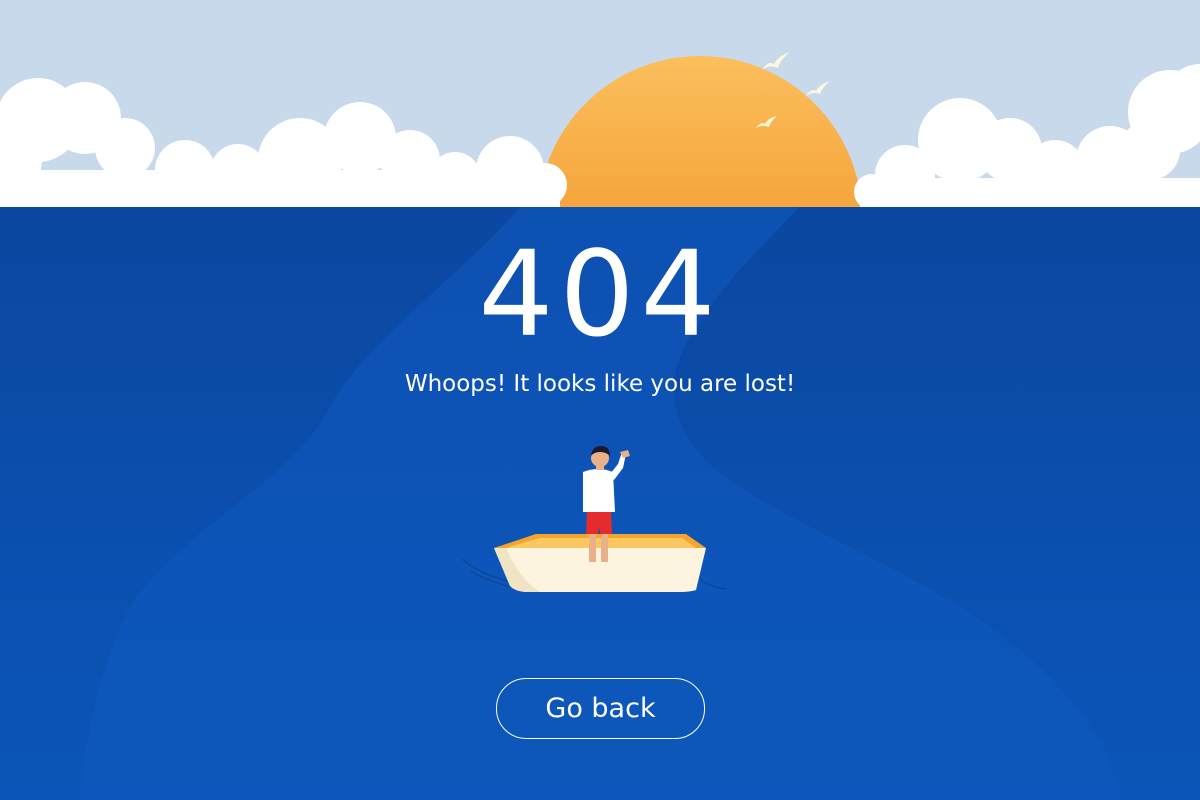 The height and width of the screenshot is (800, 1200). I want to click on man-in-boat-illustration, so click(600, 519).